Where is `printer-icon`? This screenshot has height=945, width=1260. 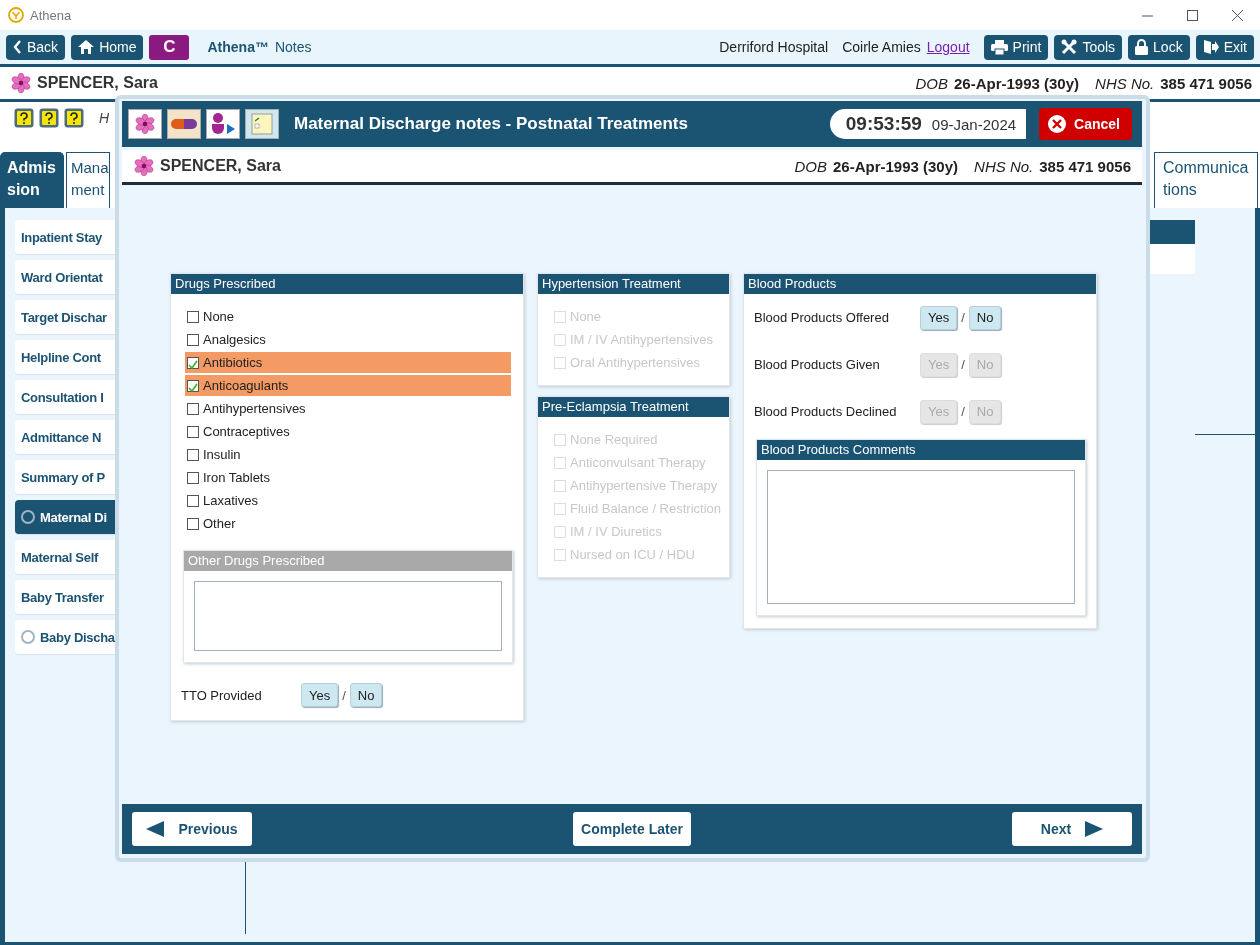 printer-icon is located at coordinates (999, 47).